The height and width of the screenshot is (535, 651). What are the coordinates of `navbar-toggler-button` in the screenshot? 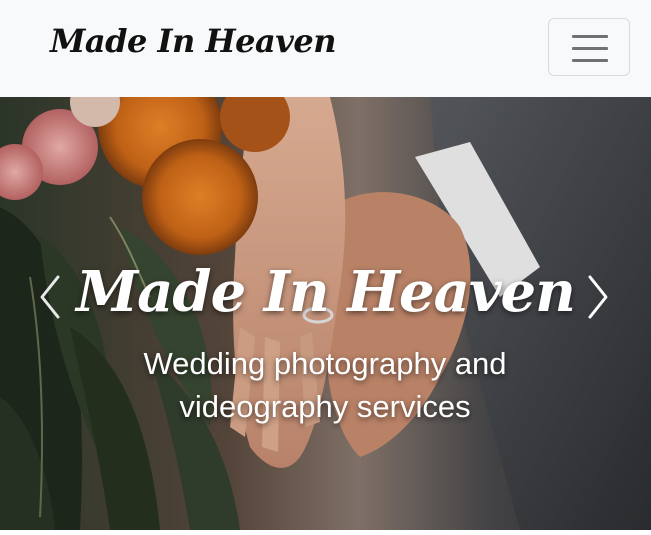 It's located at (589, 47).